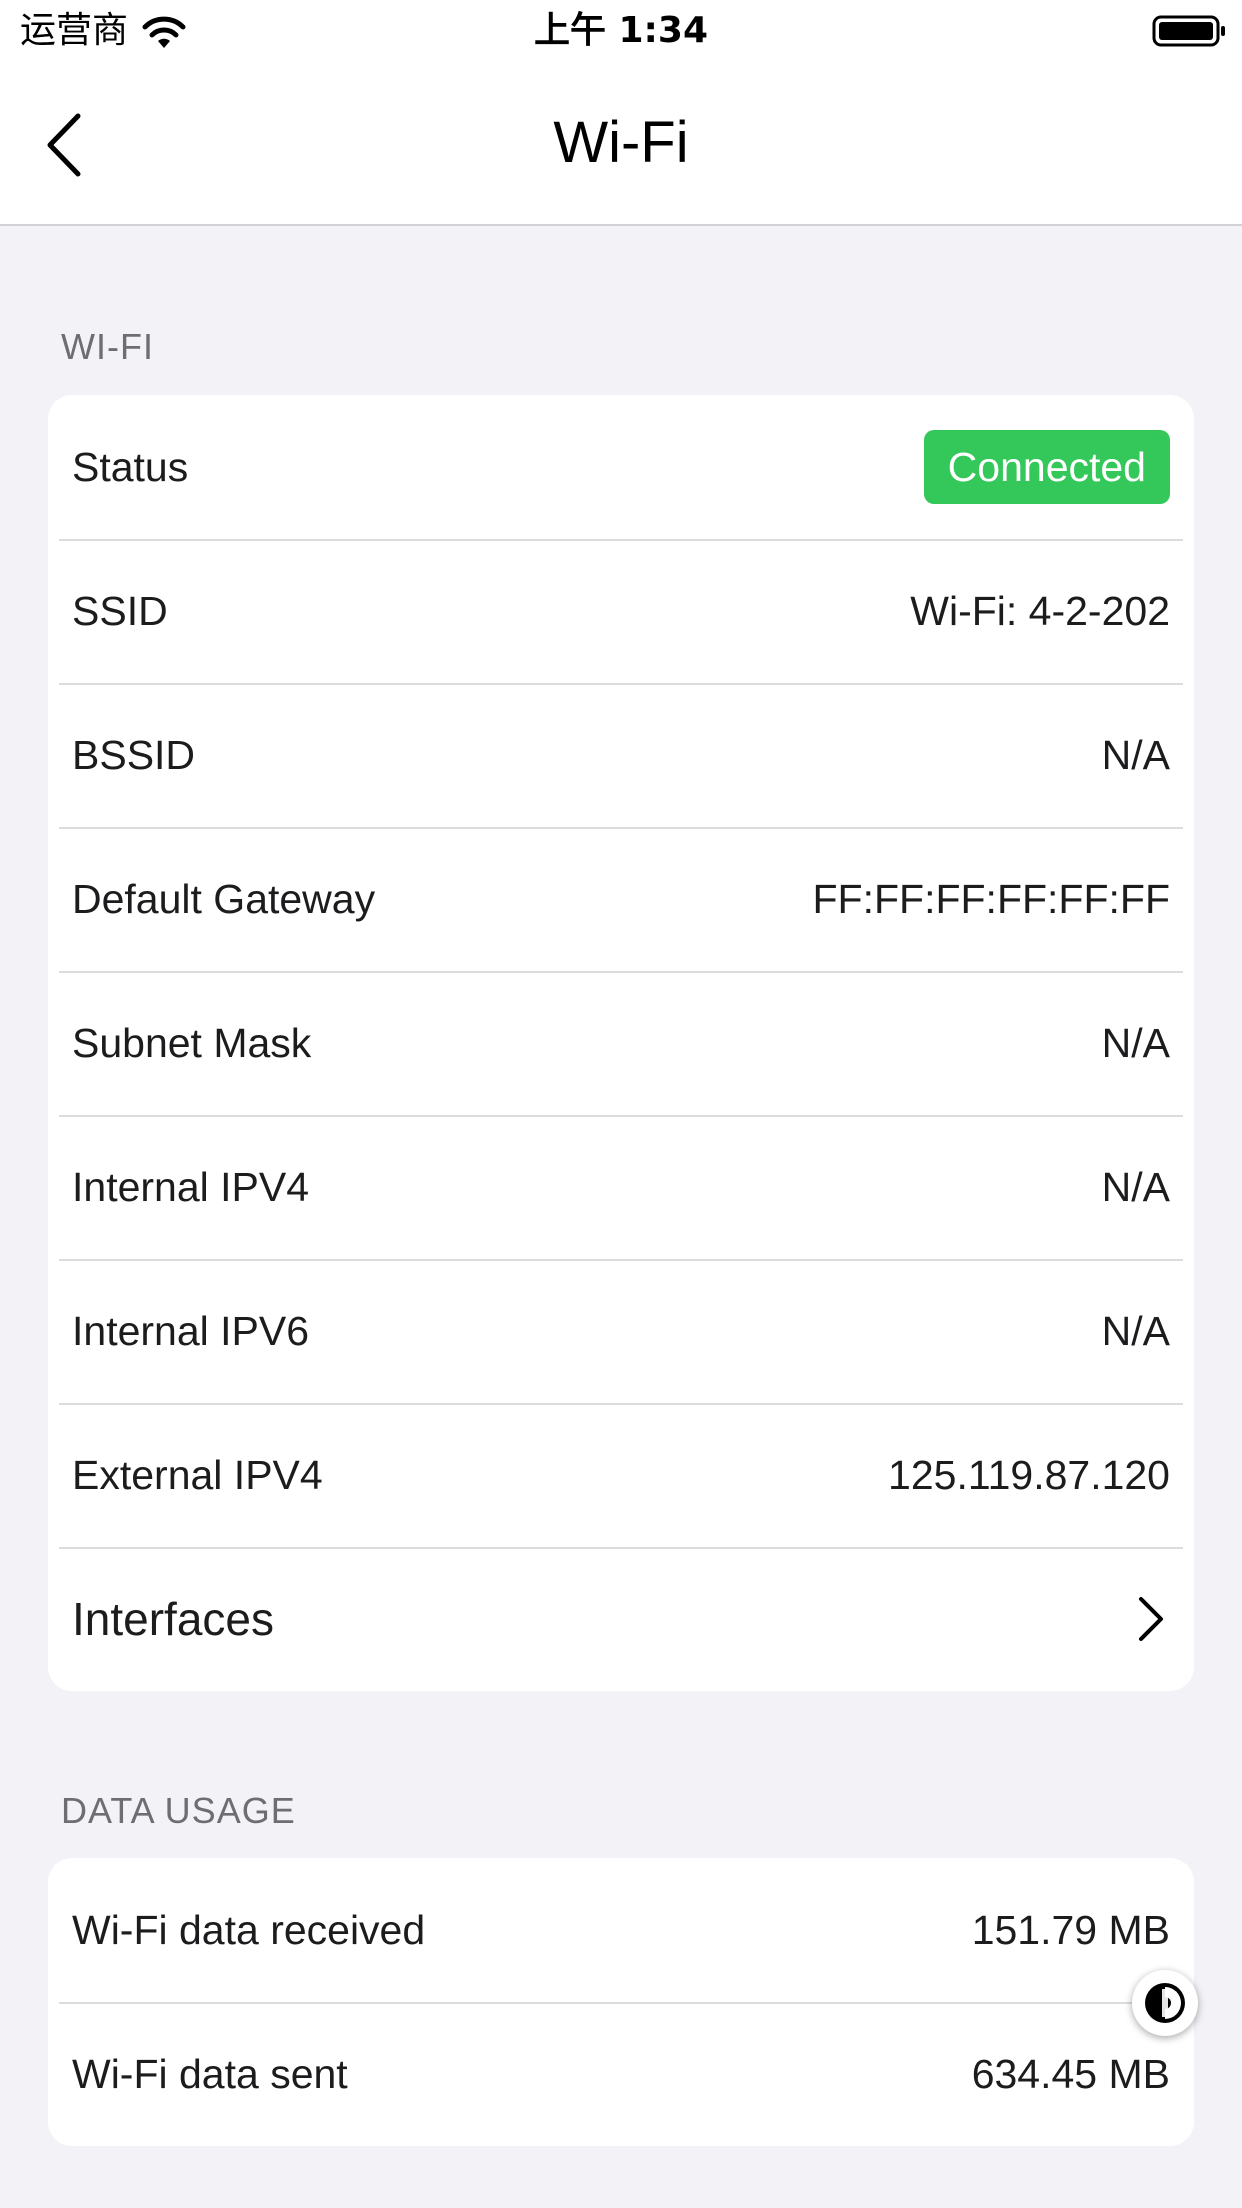 The height and width of the screenshot is (2208, 1242). Describe the element at coordinates (191, 1186) in the screenshot. I see `internal-ipv4-label: Internal IPV4` at that location.